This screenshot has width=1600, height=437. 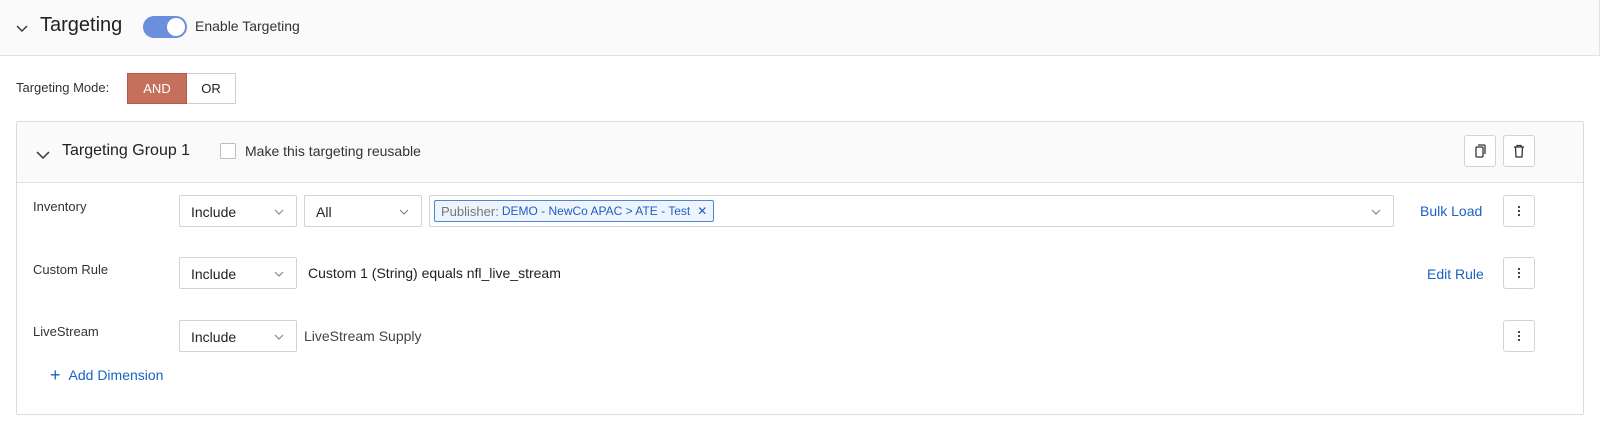 What do you see at coordinates (211, 88) in the screenshot?
I see `mode-or-button: OR` at bounding box center [211, 88].